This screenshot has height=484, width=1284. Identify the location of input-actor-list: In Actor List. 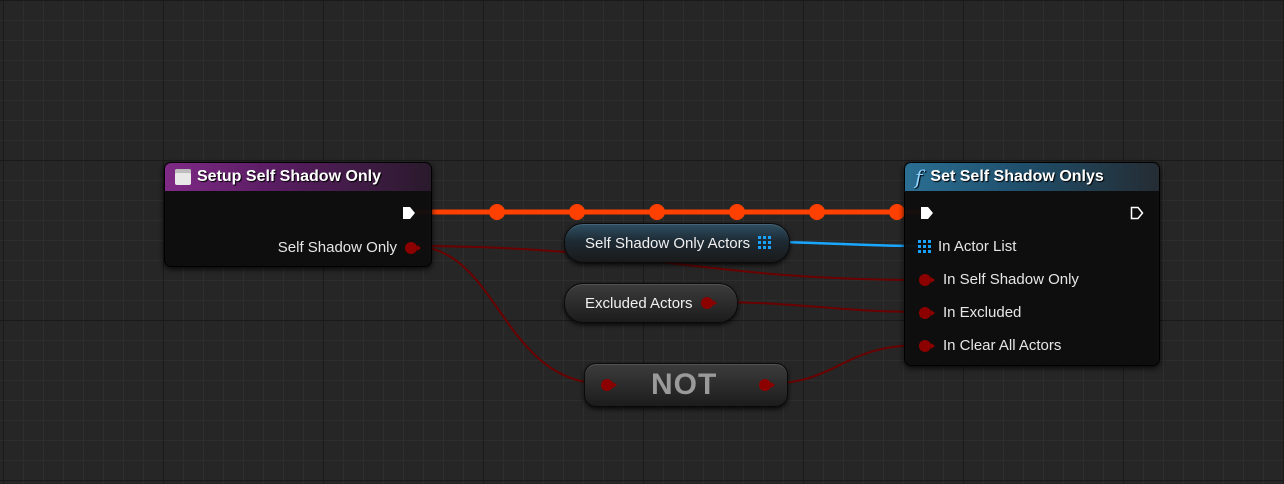
(967, 246).